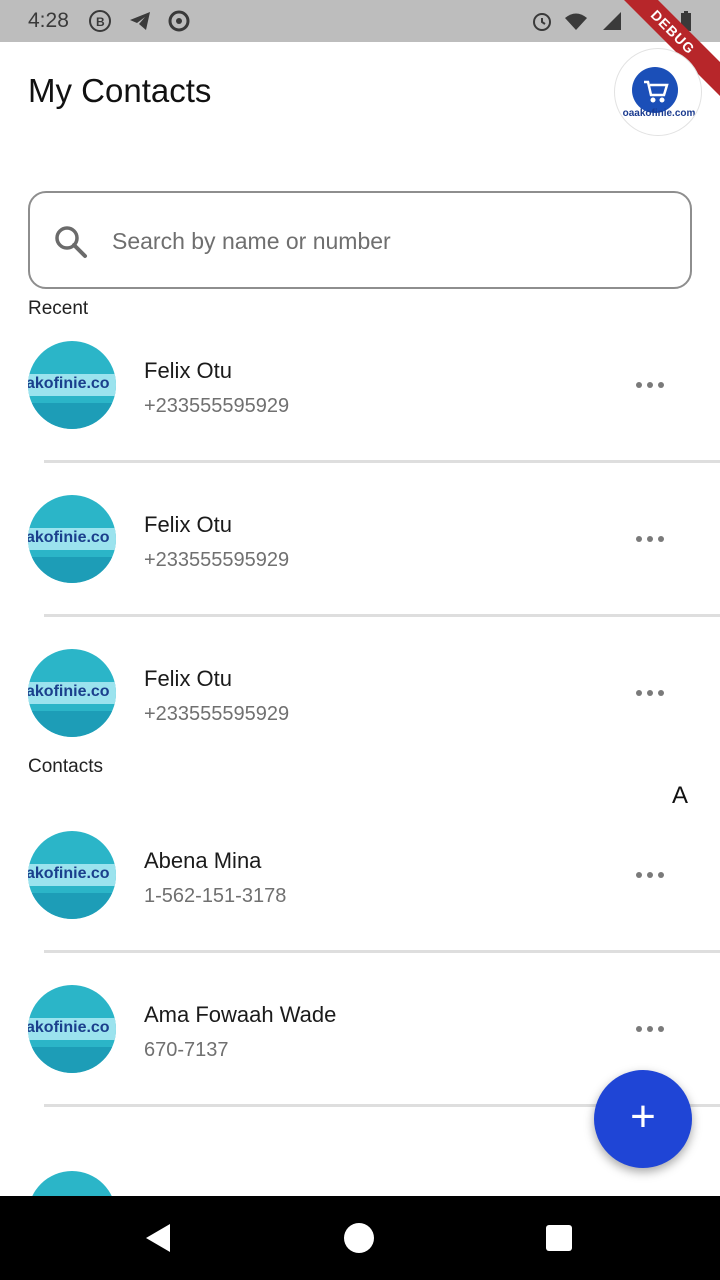  I want to click on status-bar: 4:28 B DEBUG, so click(360, 50).